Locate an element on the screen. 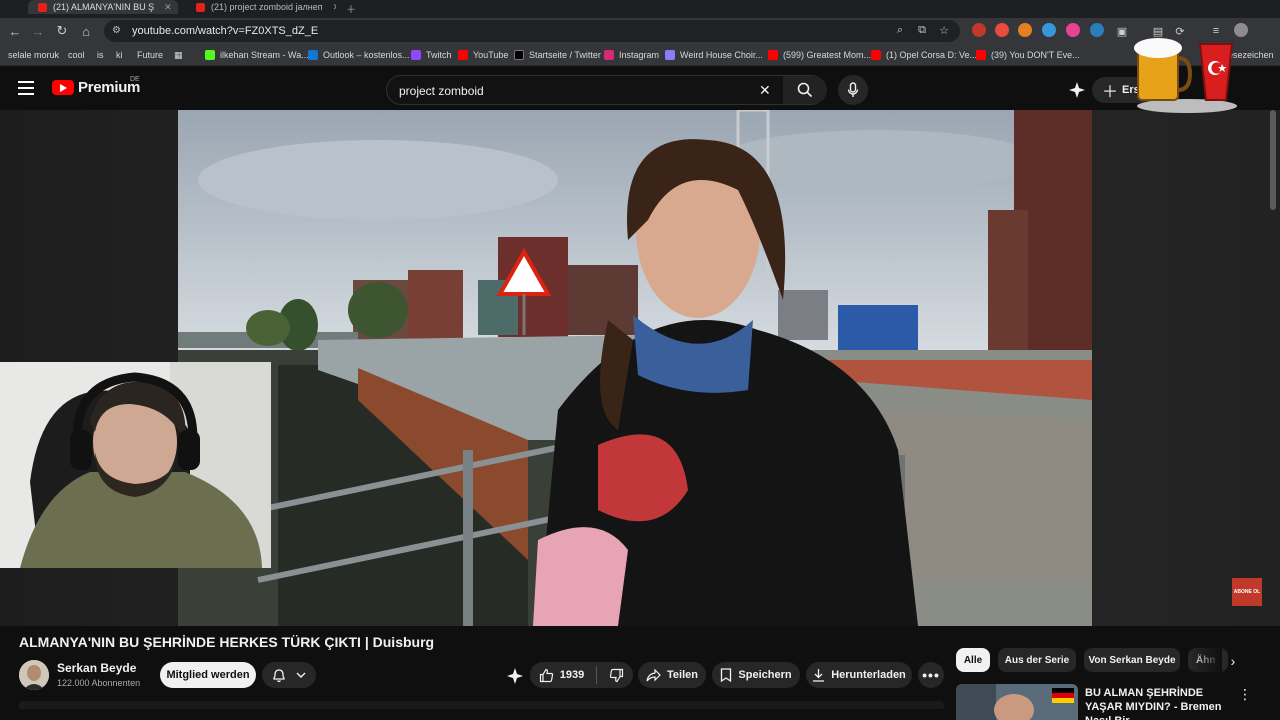 The width and height of the screenshot is (1280, 720). search-box: project zomboid ✕ is located at coordinates (606, 90).